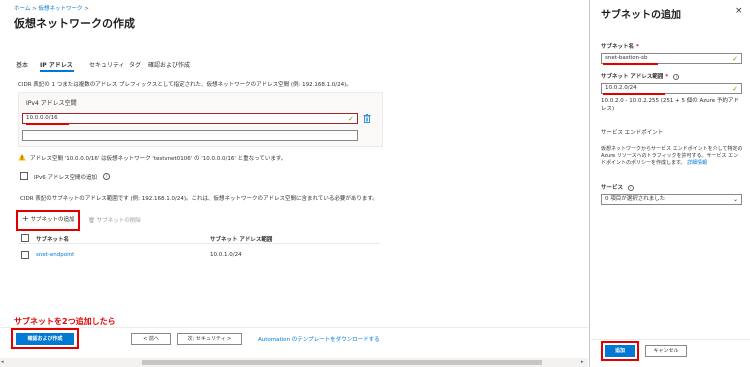 The image size is (750, 367). I want to click on subnet-range-label-text: サブネット アドレス範囲, so click(632, 77).